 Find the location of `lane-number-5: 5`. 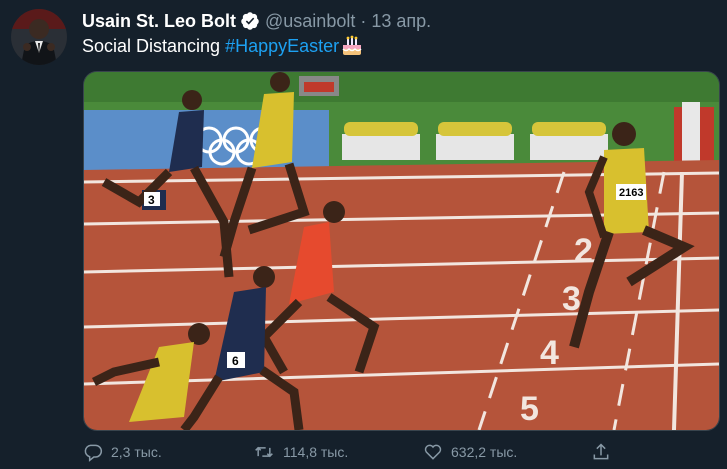

lane-number-5: 5 is located at coordinates (529, 409).